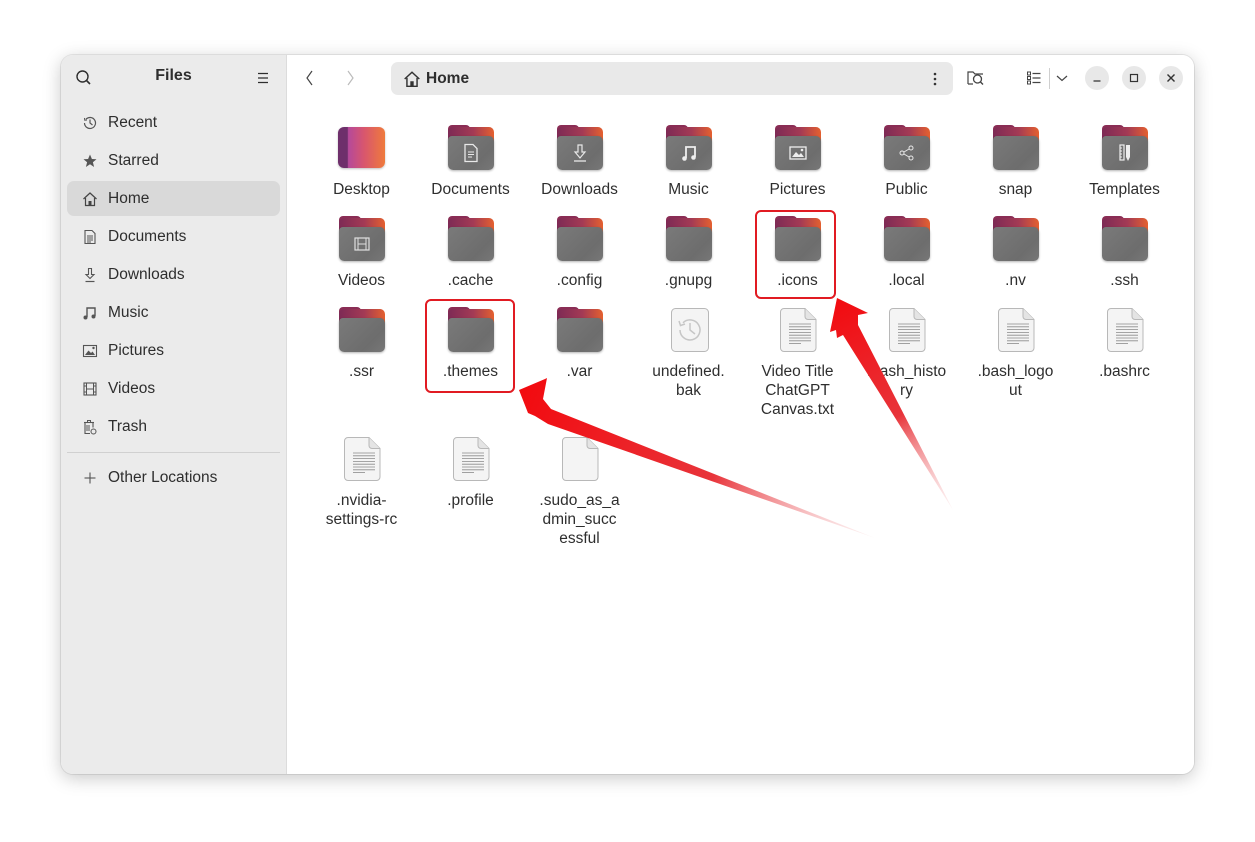 The height and width of the screenshot is (842, 1255). What do you see at coordinates (173, 236) in the screenshot?
I see `sidebar-item-documents: Documents` at bounding box center [173, 236].